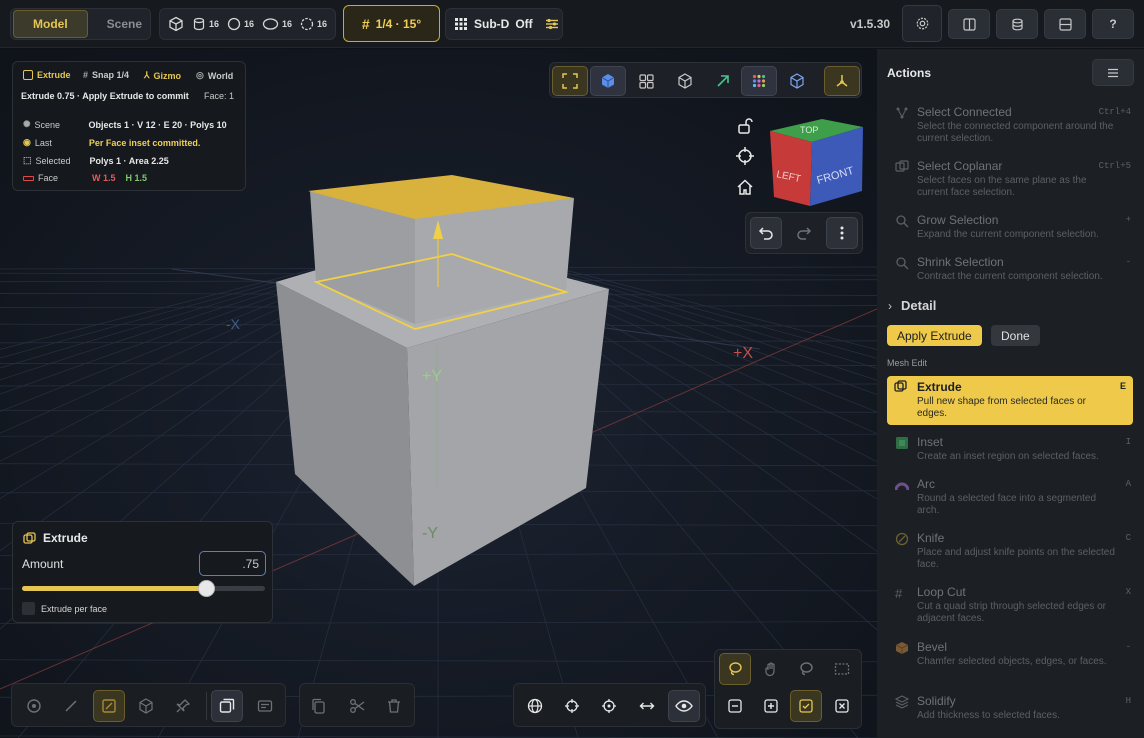 The width and height of the screenshot is (1144, 738). I want to click on select-tool-button, so click(34, 706).